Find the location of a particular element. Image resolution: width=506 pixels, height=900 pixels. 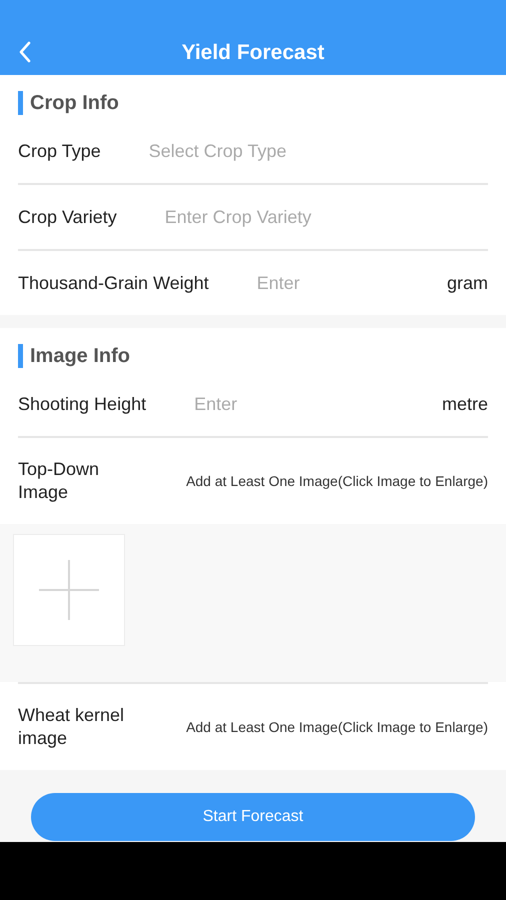

page-title: Yield Forecast is located at coordinates (253, 53).